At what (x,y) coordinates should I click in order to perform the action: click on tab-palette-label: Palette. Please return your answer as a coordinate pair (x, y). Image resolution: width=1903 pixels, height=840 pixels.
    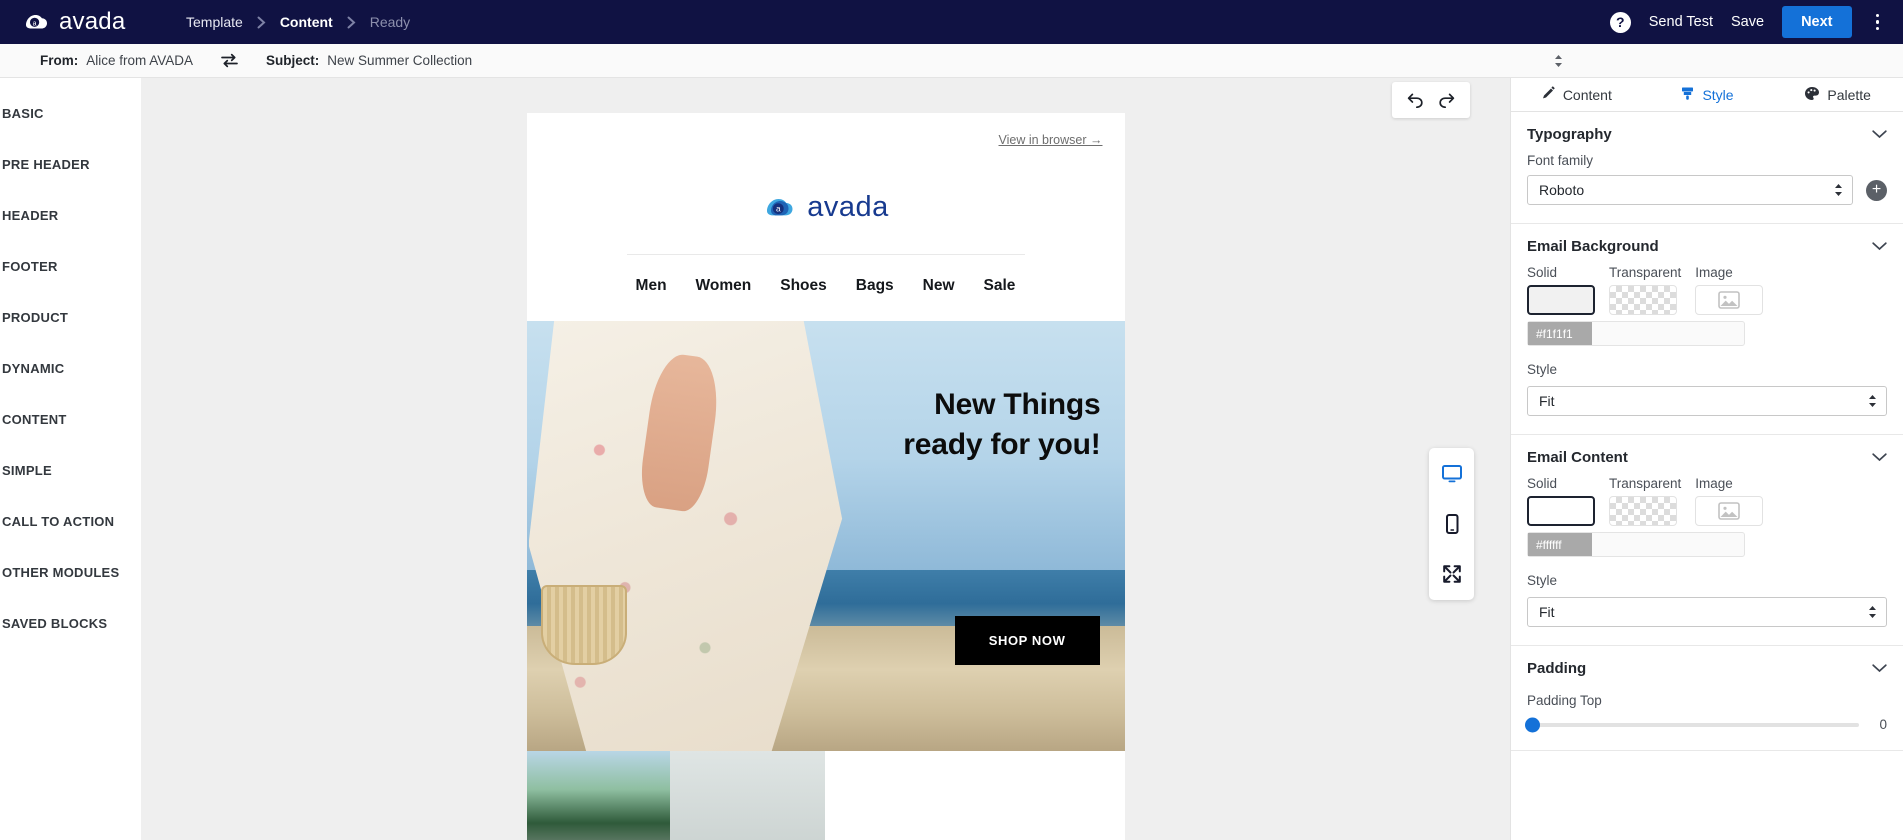
    Looking at the image, I should click on (1849, 94).